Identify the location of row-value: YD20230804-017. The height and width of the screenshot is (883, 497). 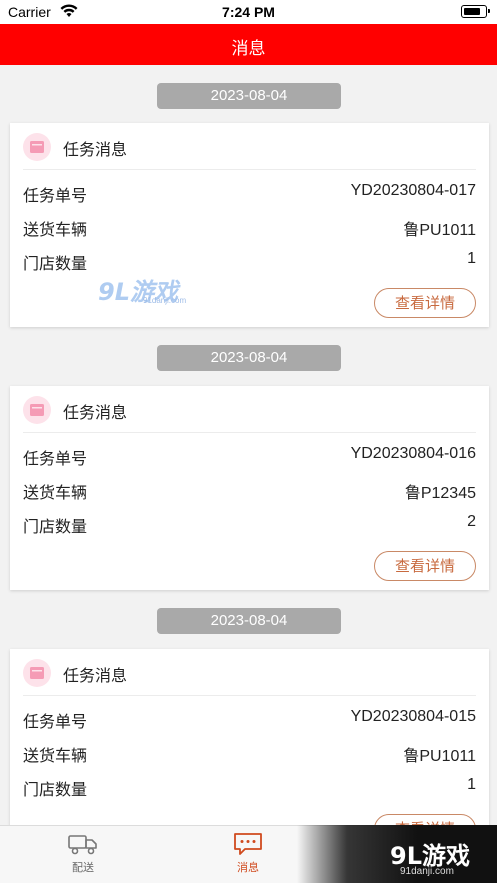
(413, 190).